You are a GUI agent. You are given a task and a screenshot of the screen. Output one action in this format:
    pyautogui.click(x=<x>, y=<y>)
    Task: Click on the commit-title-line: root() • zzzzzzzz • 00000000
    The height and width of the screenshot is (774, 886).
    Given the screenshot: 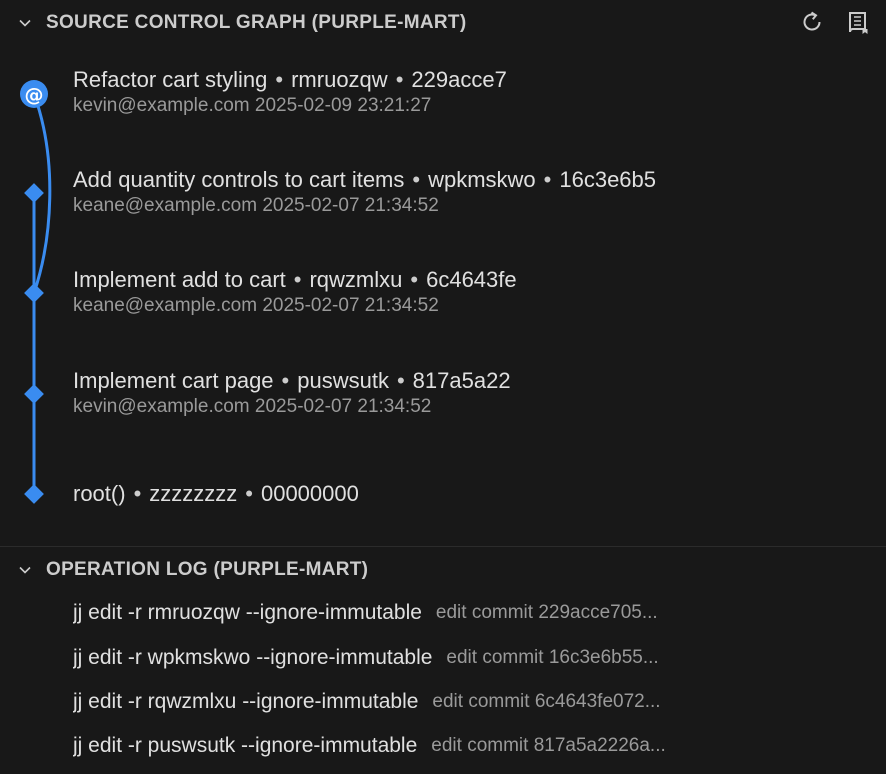 What is the action you would take?
    pyautogui.click(x=473, y=494)
    